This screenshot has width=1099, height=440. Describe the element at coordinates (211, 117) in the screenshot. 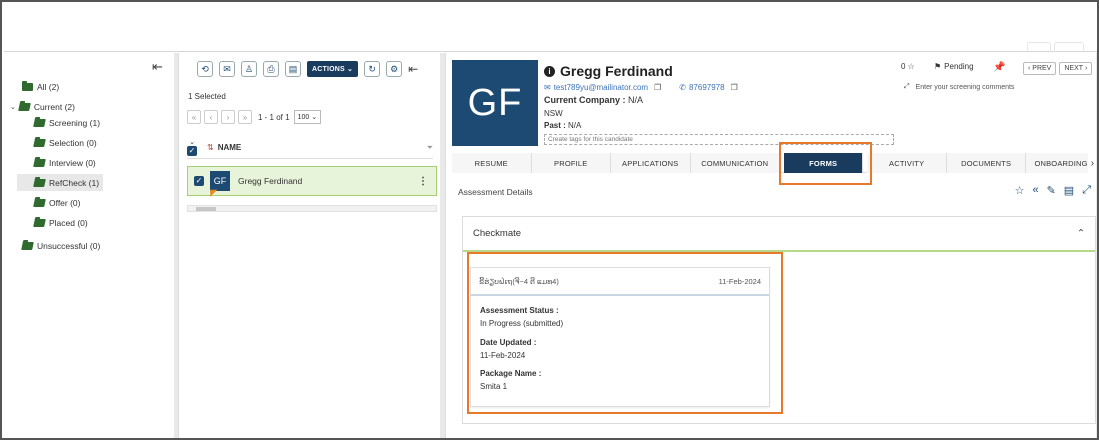

I see `prev-page-icon: ‹` at that location.